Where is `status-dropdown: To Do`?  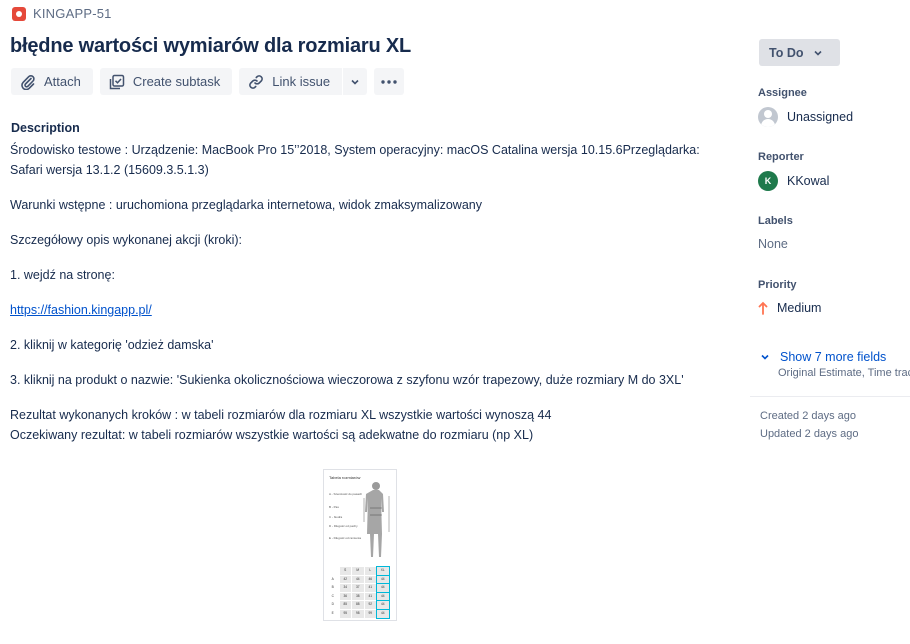
status-dropdown: To Do is located at coordinates (799, 52).